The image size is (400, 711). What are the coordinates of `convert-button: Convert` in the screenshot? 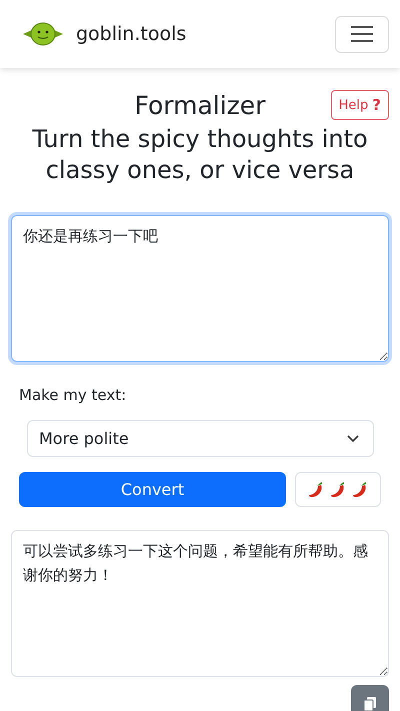 It's located at (152, 489).